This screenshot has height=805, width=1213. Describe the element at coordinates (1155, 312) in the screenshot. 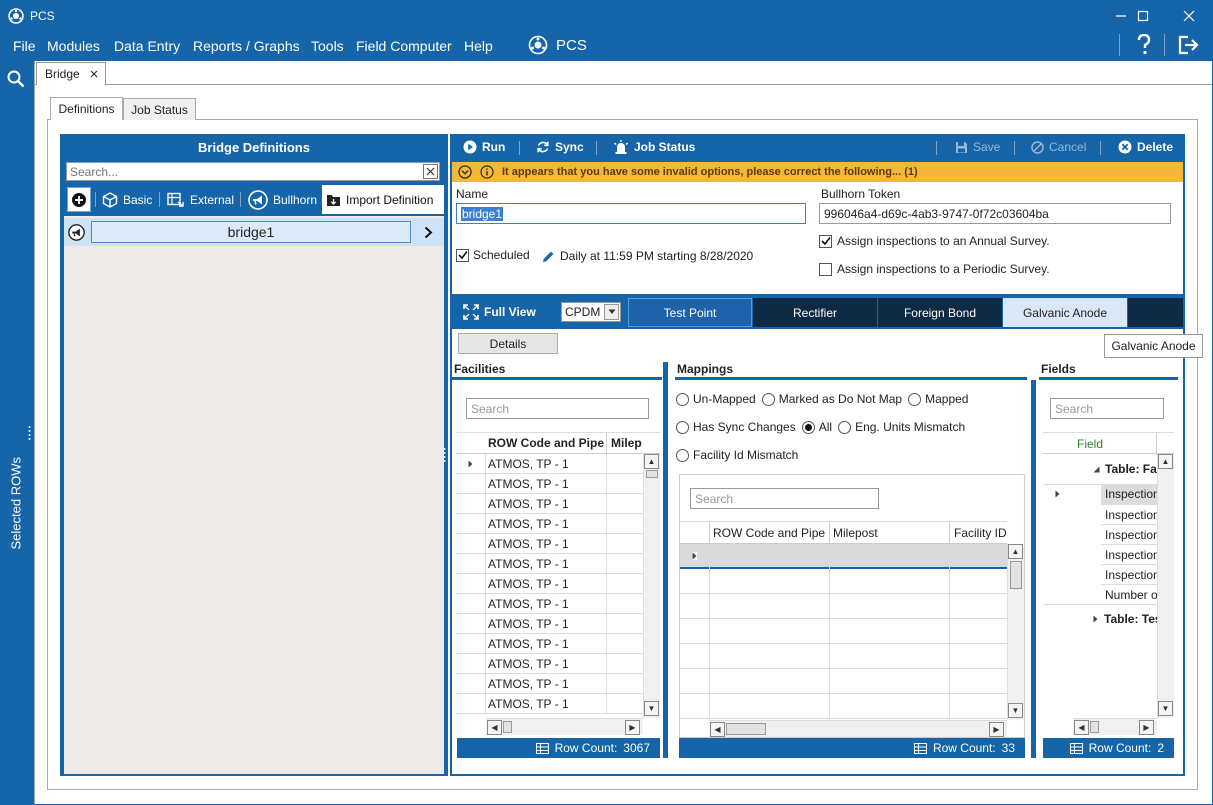

I see `tab-overflow` at that location.